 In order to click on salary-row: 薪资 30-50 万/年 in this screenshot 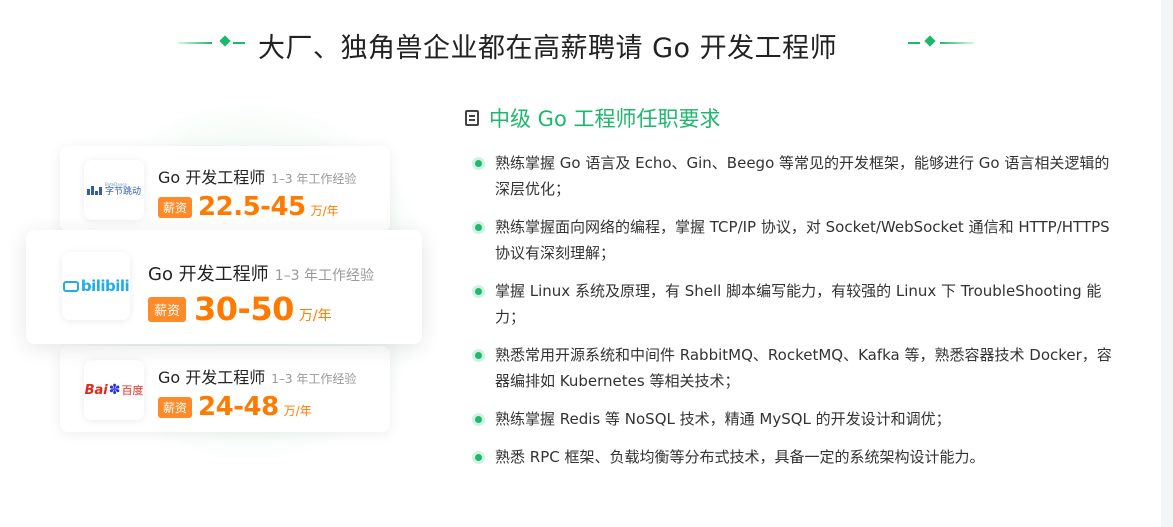, I will do `click(240, 309)`.